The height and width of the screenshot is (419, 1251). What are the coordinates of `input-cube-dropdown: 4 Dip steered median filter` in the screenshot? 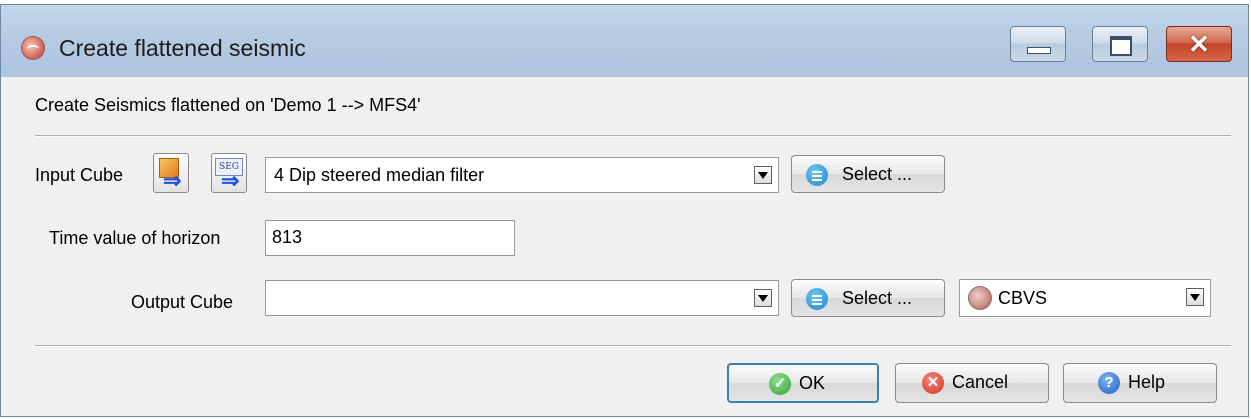 It's located at (522, 175).